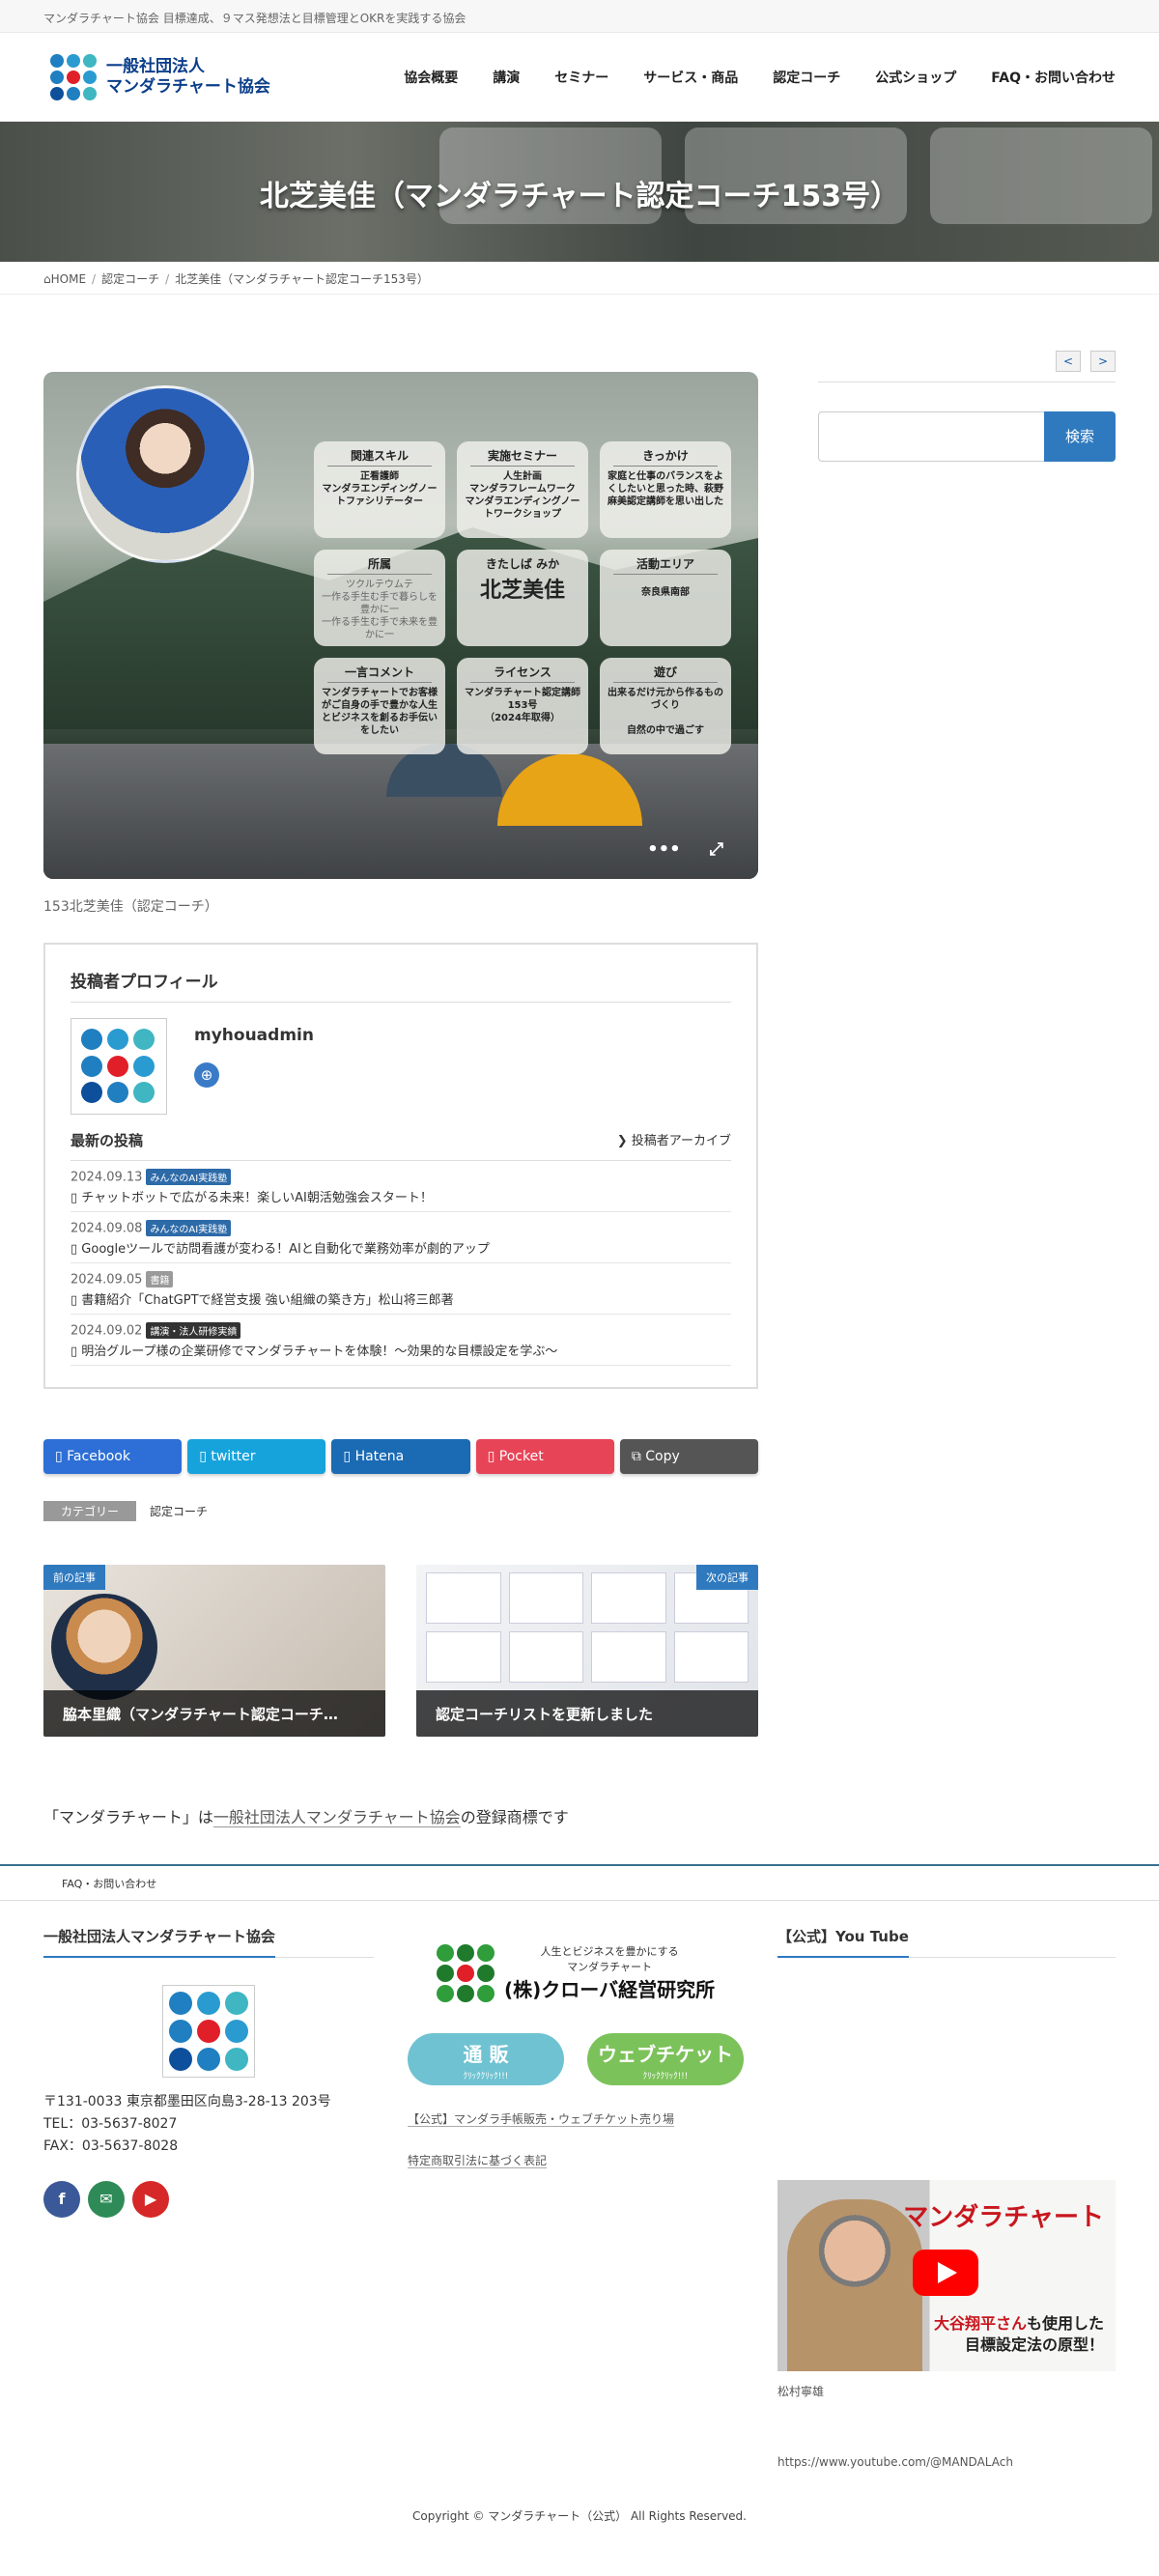  What do you see at coordinates (967, 361) in the screenshot?
I see `post-pager: < >` at bounding box center [967, 361].